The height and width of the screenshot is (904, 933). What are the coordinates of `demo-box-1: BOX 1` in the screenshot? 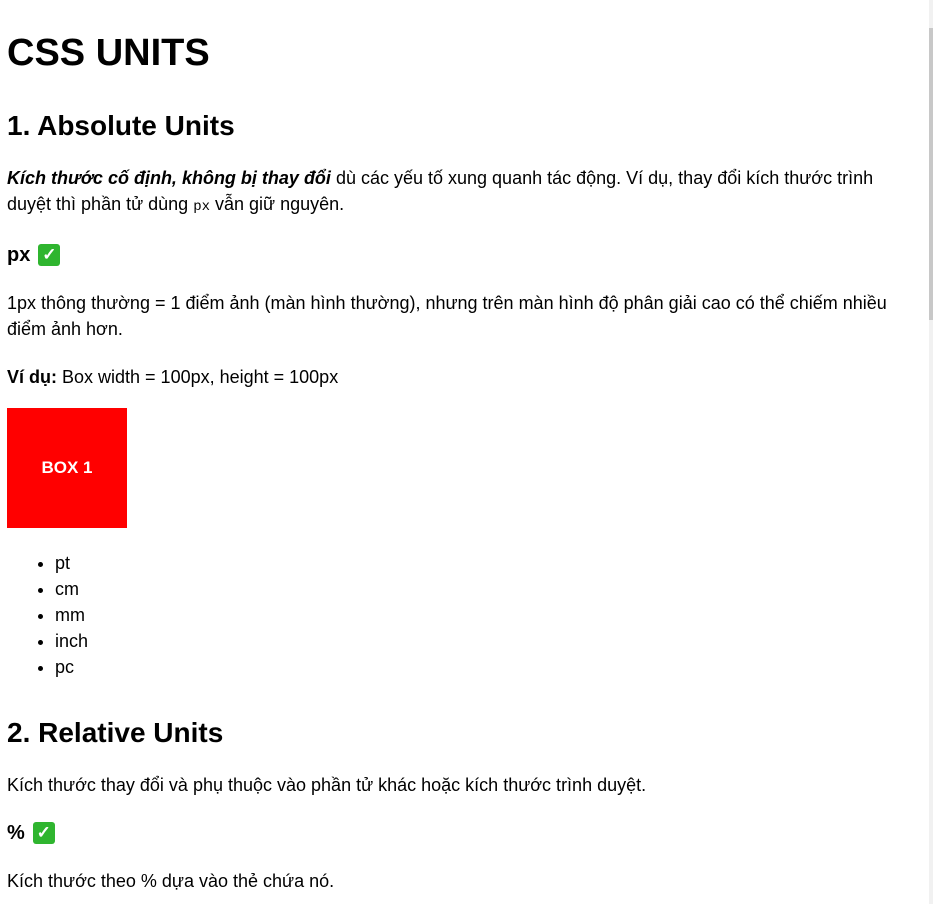 It's located at (67, 468).